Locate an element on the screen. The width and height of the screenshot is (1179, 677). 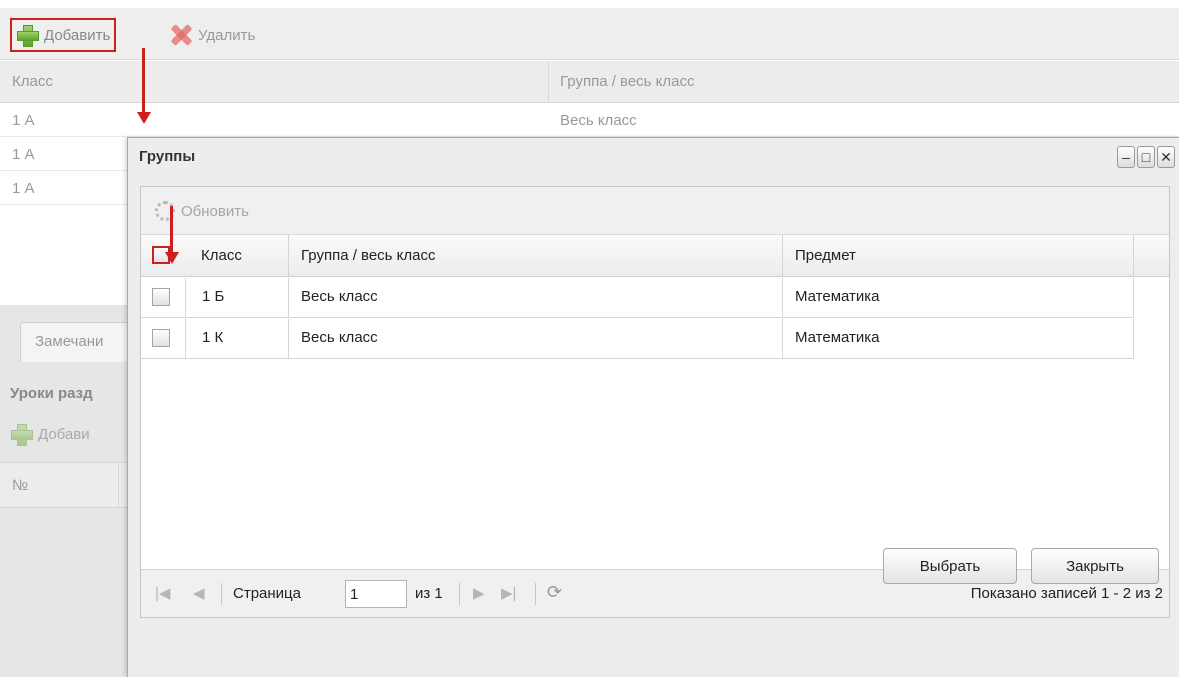
records-info: Показано записей 1 - 2 из 2 is located at coordinates (1066, 593).